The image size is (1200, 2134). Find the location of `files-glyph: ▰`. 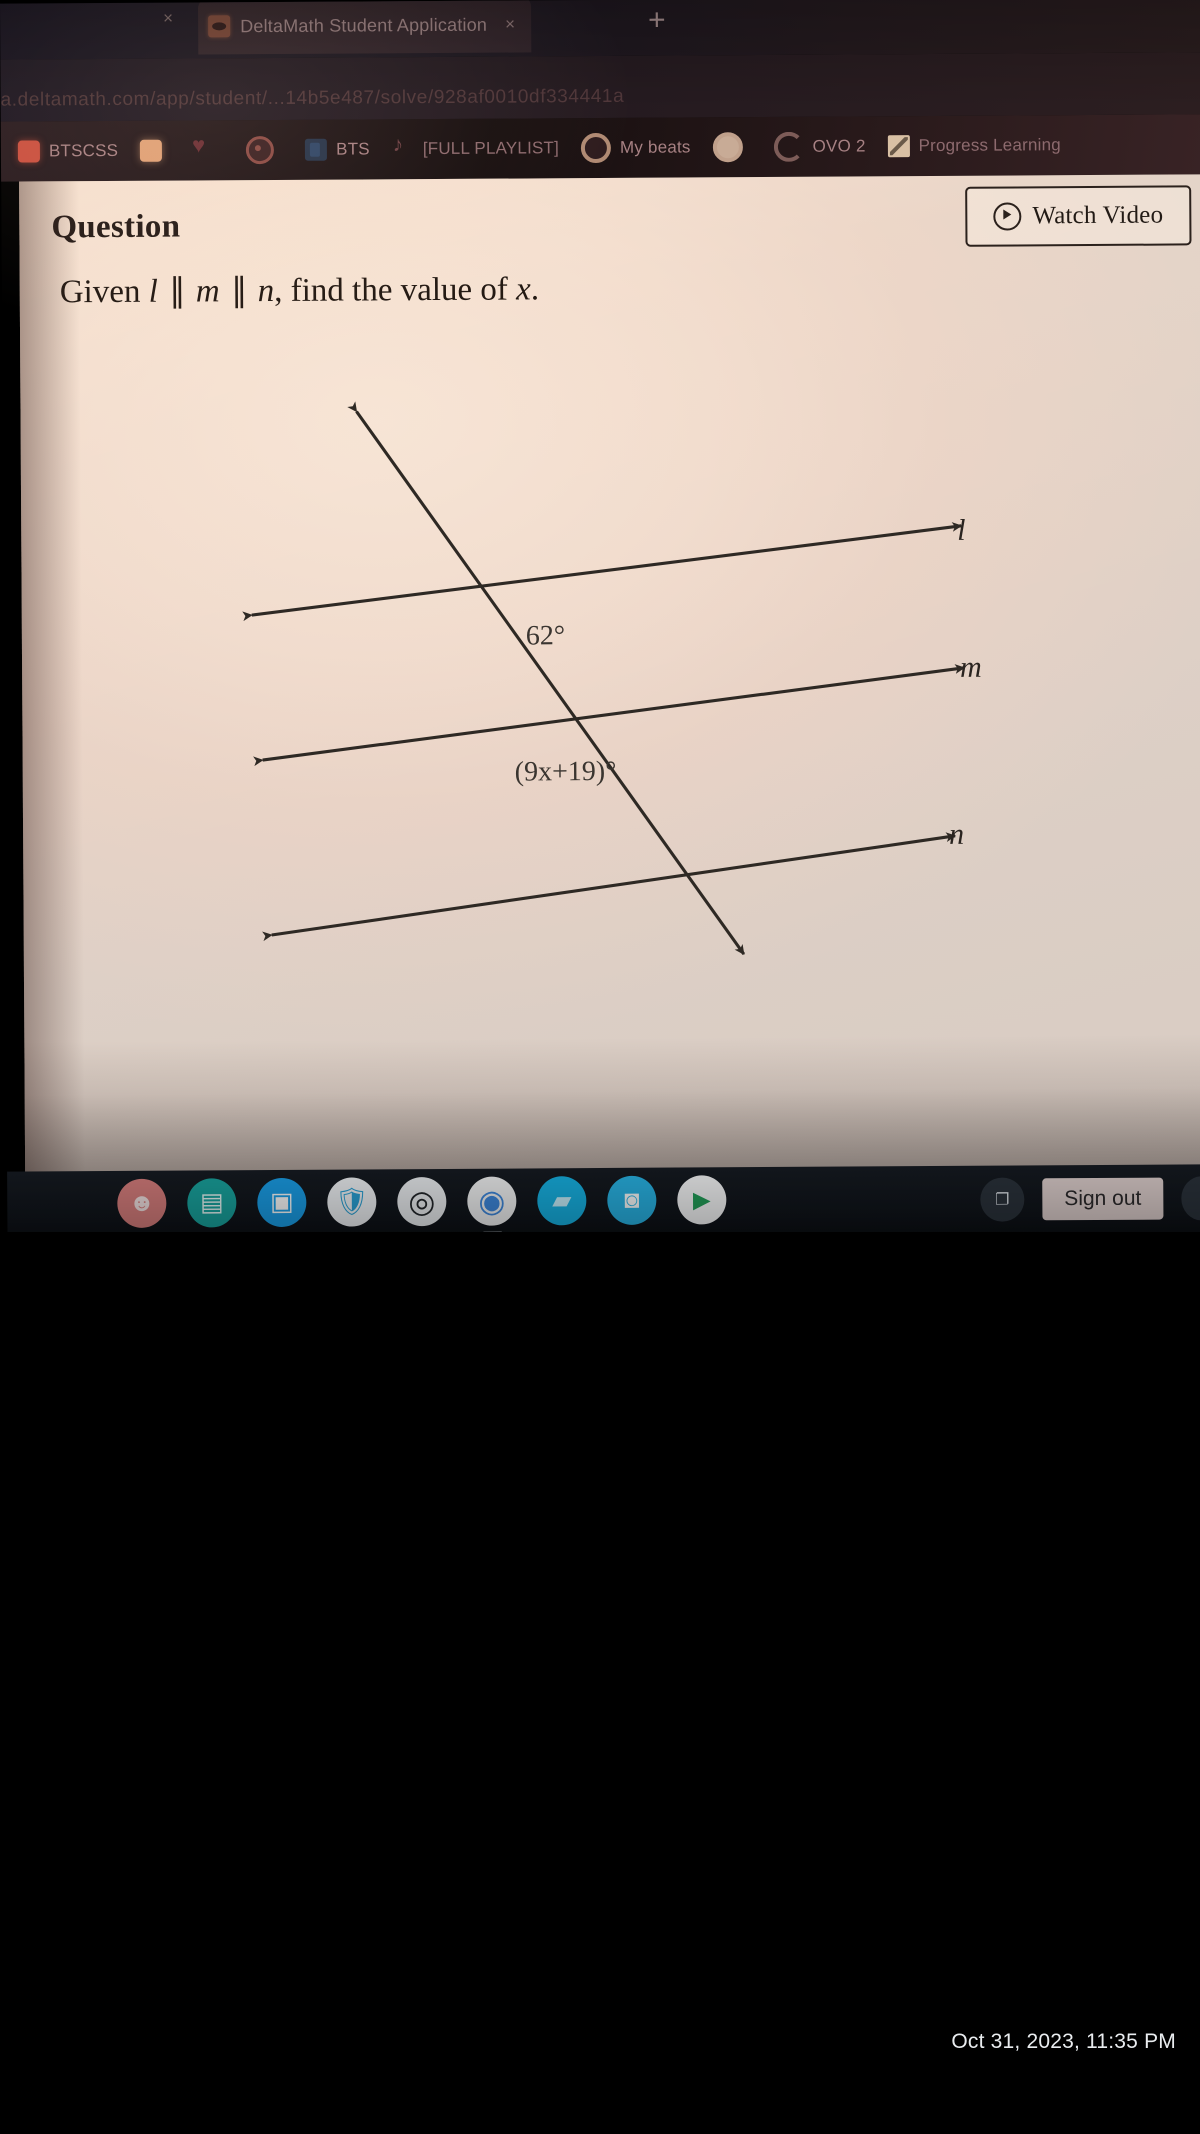

files-glyph: ▰ is located at coordinates (562, 1200).